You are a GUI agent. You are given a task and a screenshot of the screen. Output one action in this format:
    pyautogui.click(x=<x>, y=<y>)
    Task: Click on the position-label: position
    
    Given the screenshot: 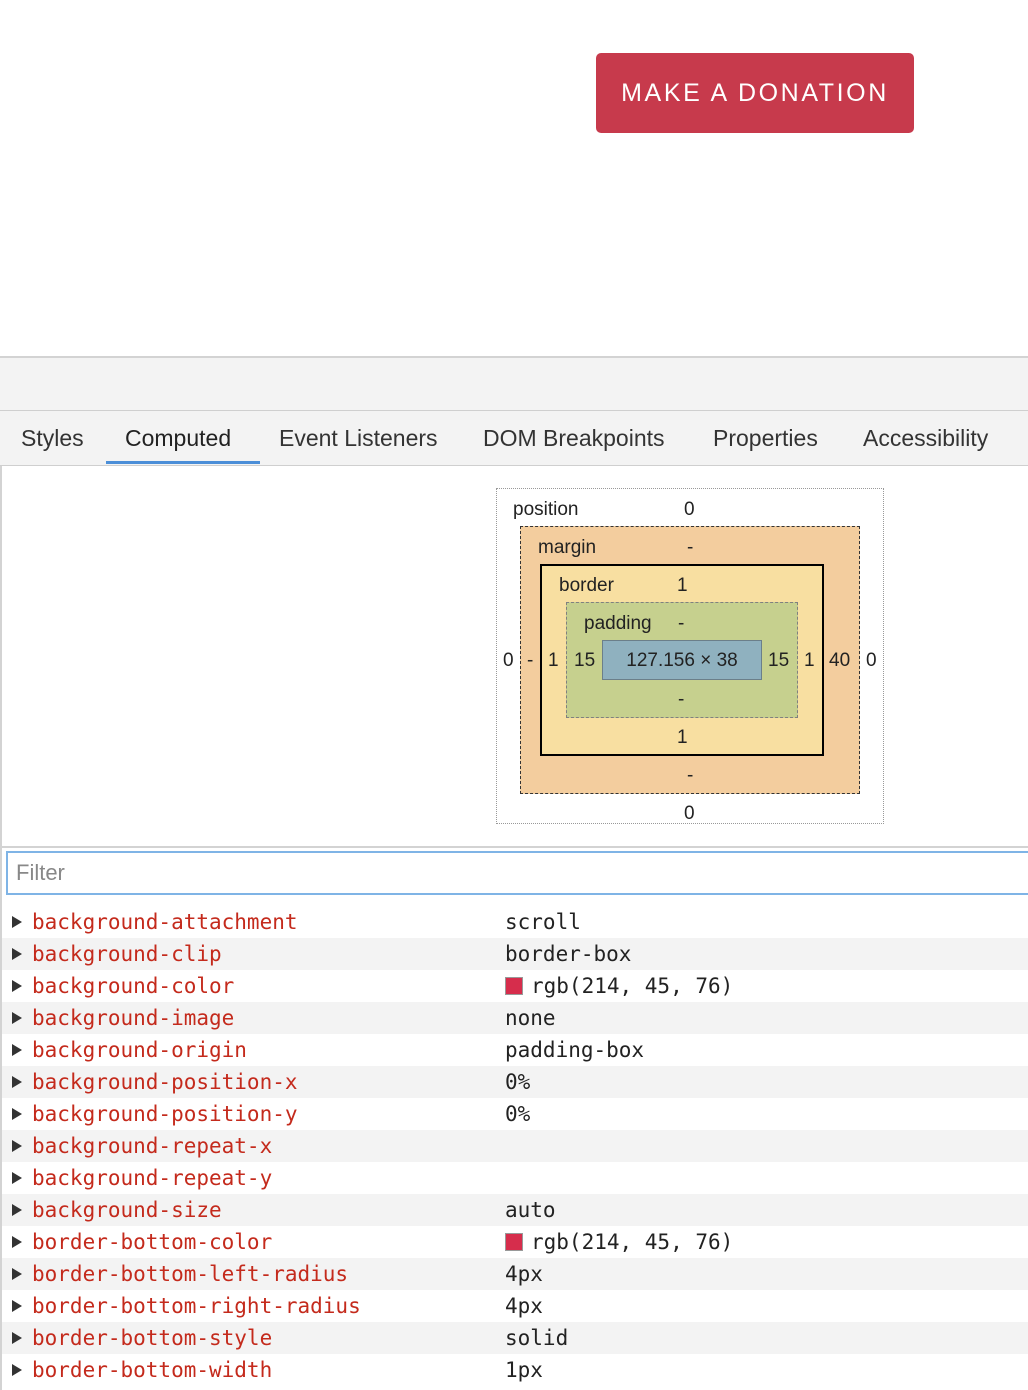 What is the action you would take?
    pyautogui.click(x=546, y=509)
    